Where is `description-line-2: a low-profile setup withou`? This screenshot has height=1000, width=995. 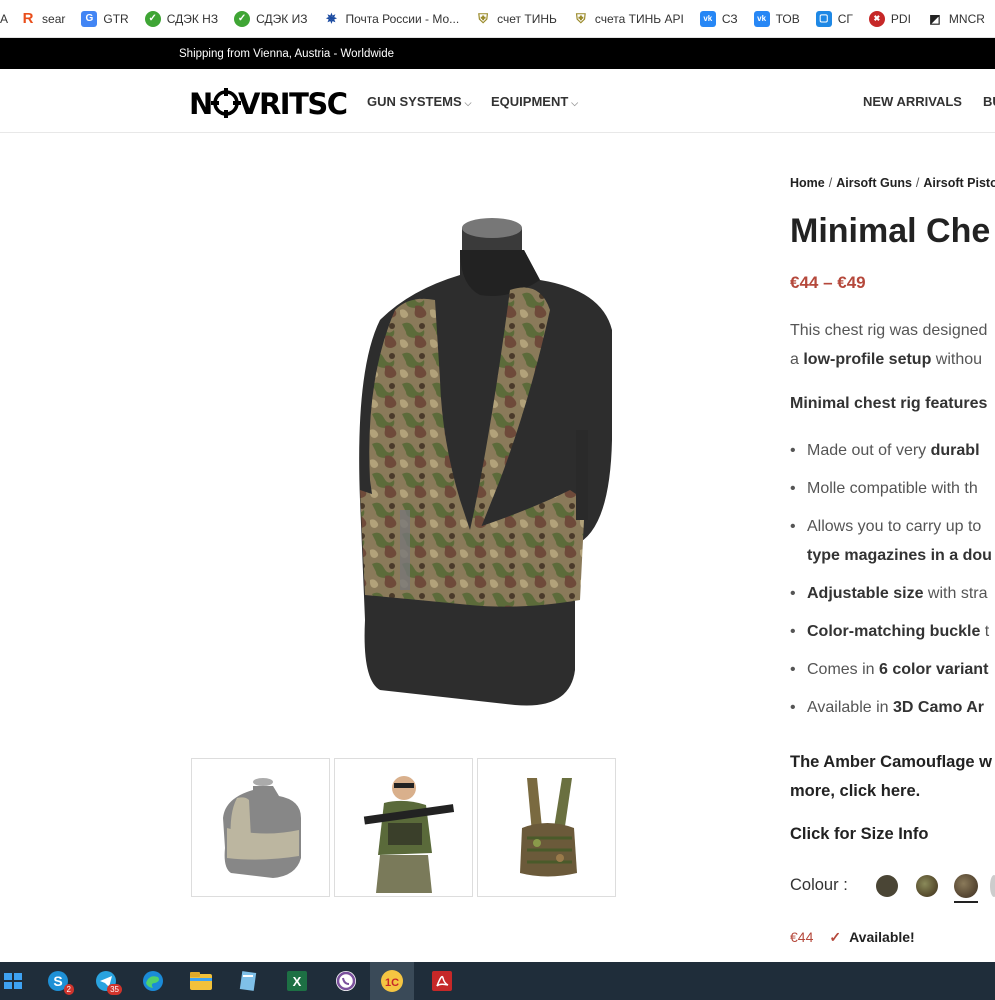
description-line-2: a low-profile setup withou is located at coordinates (886, 359).